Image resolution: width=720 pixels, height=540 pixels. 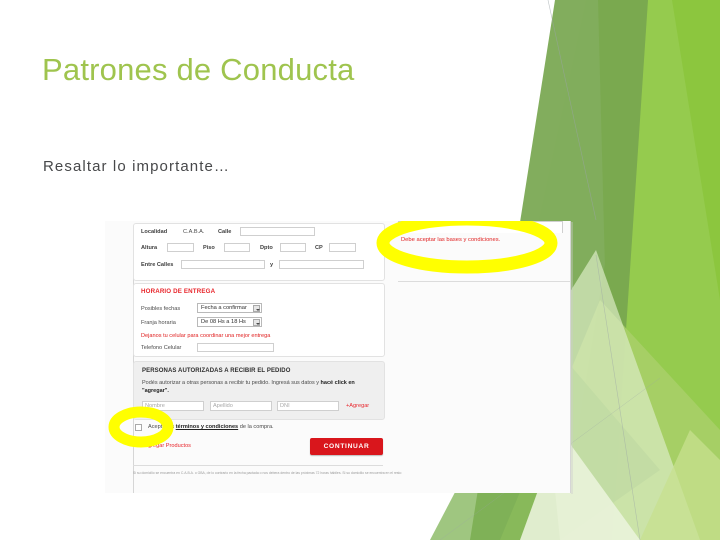 What do you see at coordinates (346, 446) in the screenshot?
I see `continuar-button: CONTINUAR` at bounding box center [346, 446].